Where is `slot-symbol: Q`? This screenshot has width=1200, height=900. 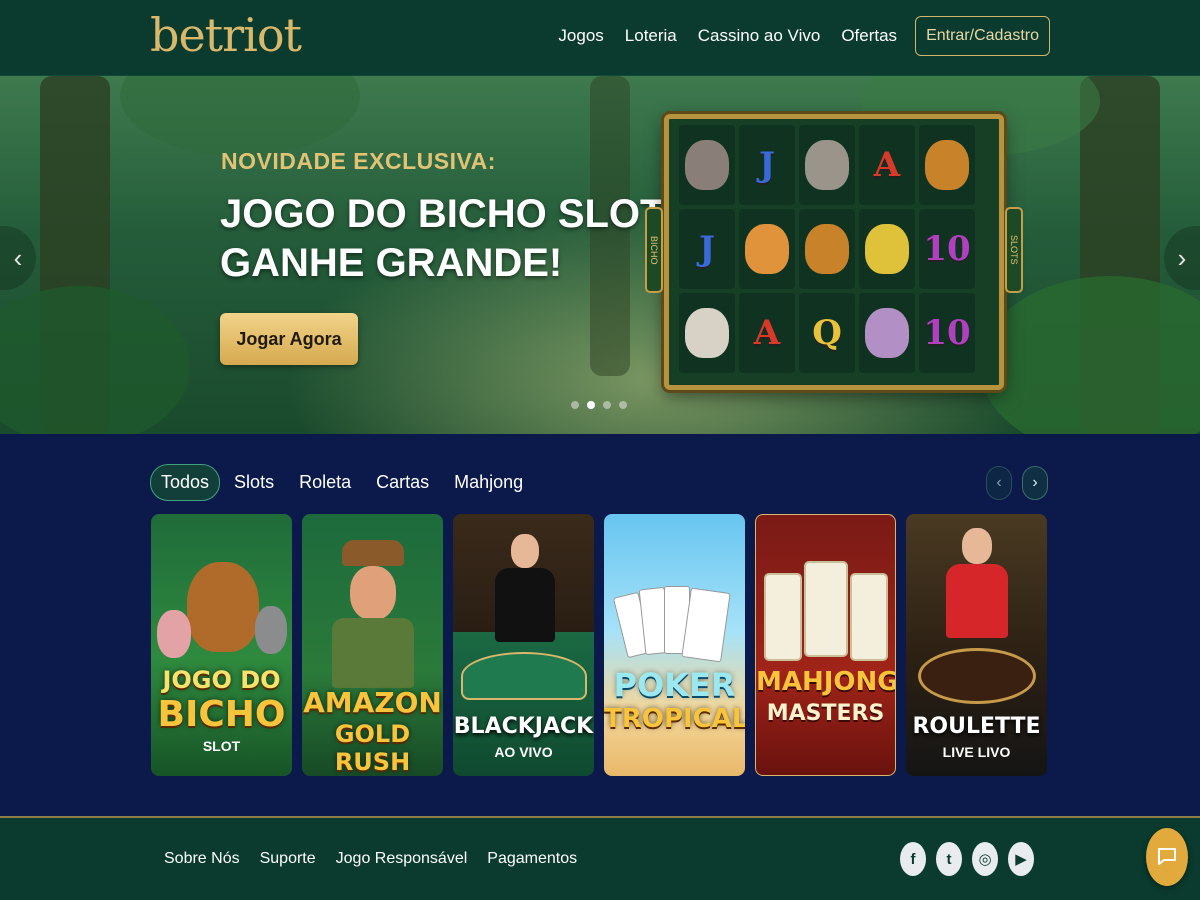
slot-symbol: Q is located at coordinates (827, 333).